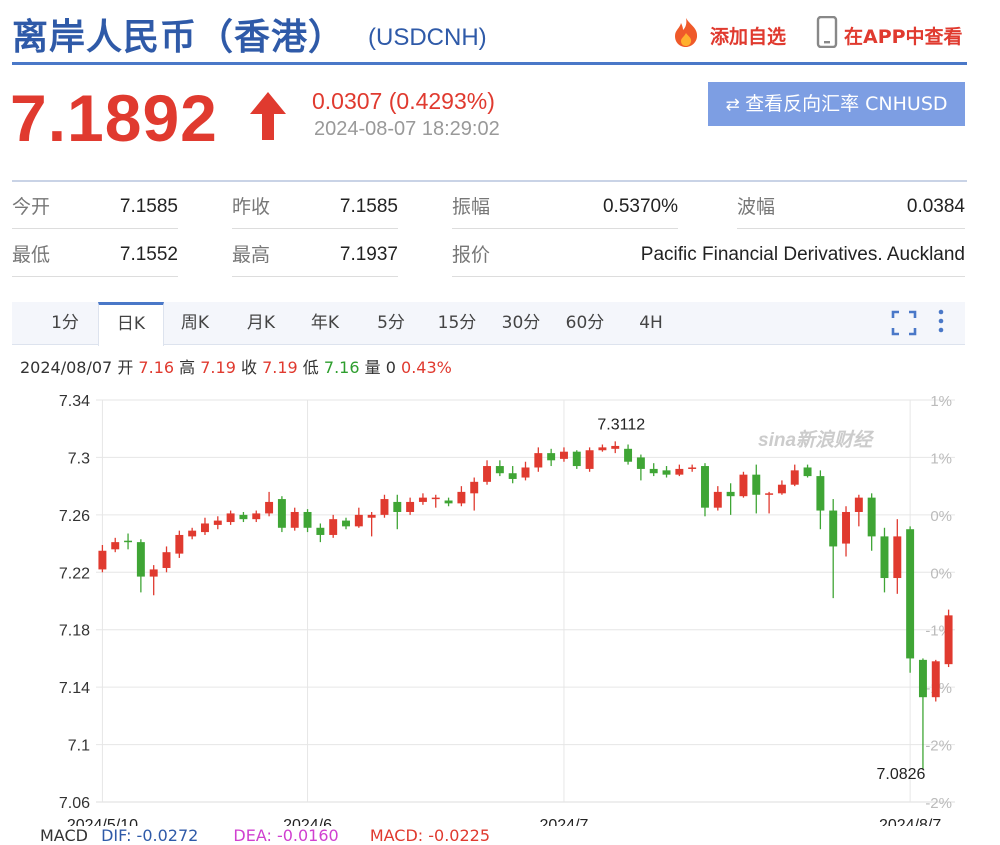  What do you see at coordinates (179, 37) in the screenshot?
I see `page-title: 离岸人民币（香港）` at bounding box center [179, 37].